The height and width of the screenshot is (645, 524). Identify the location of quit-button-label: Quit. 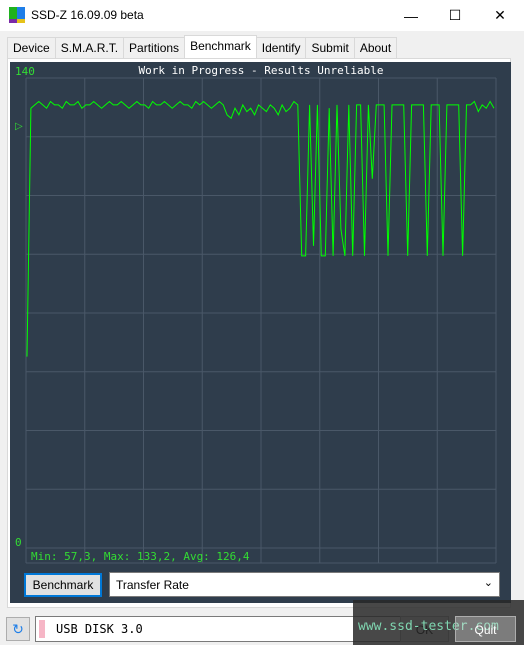
(485, 630).